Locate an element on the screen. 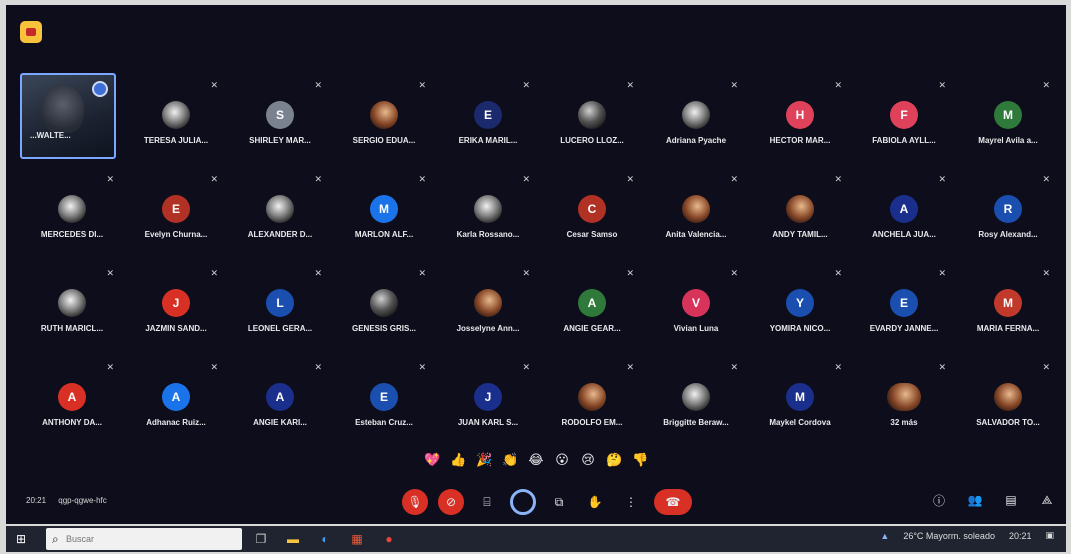 The height and width of the screenshot is (554, 1071). edge-button: ◐ is located at coordinates (325, 539).